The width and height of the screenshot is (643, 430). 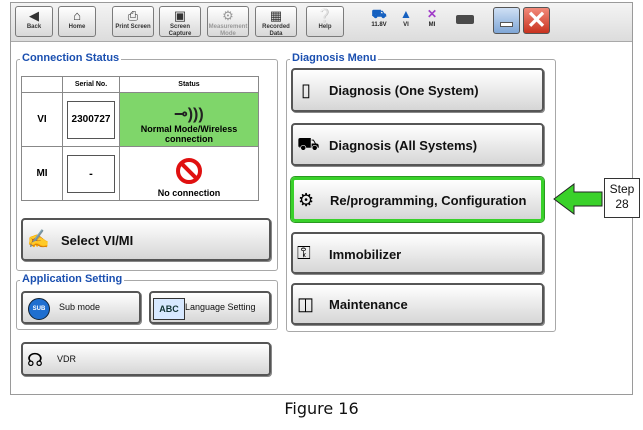 I want to click on language-setting-button: ABC Language Setting, so click(x=210, y=307).